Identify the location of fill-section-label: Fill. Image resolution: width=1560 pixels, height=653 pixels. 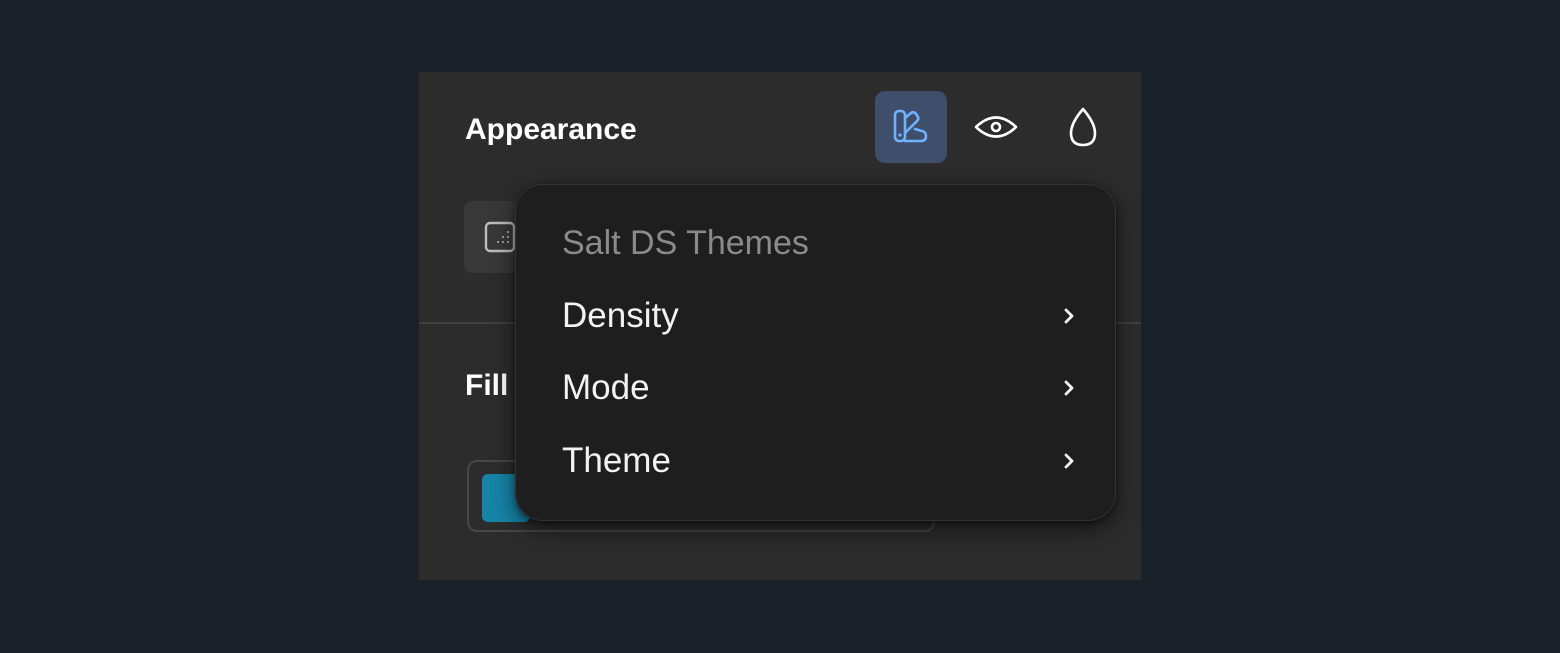
(487, 385).